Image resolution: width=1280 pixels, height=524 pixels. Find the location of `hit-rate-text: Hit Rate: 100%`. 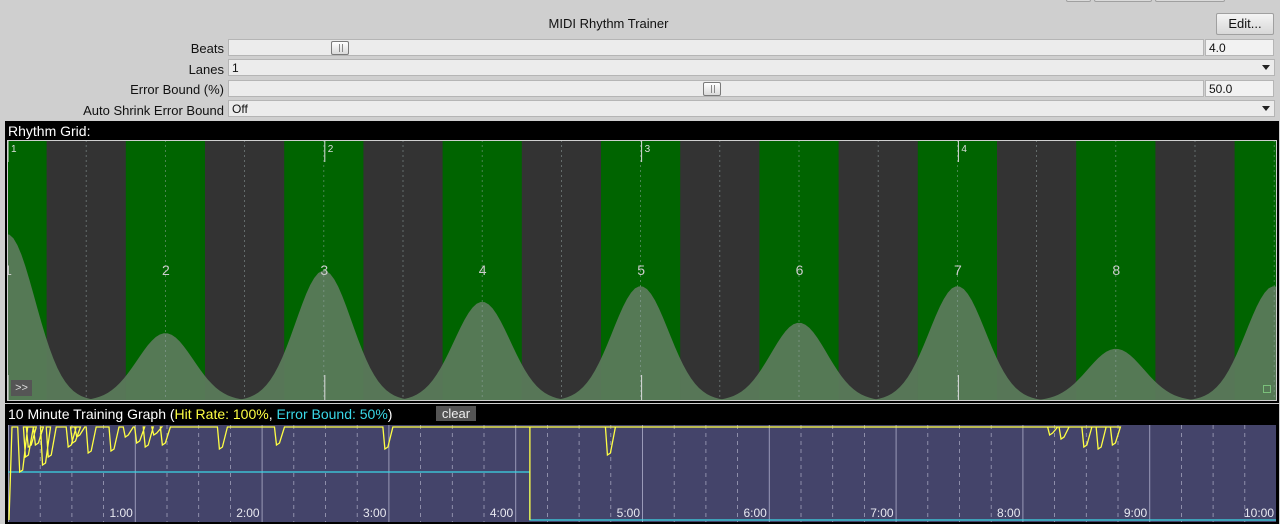

hit-rate-text: Hit Rate: 100% is located at coordinates (221, 414).